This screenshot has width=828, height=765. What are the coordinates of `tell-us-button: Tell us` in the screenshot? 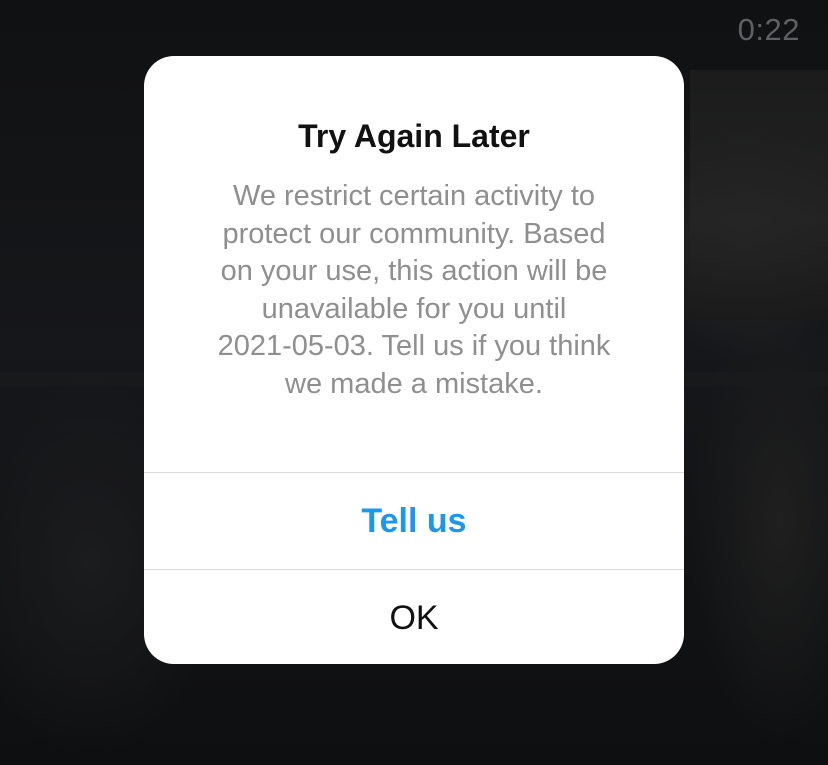 It's located at (414, 520).